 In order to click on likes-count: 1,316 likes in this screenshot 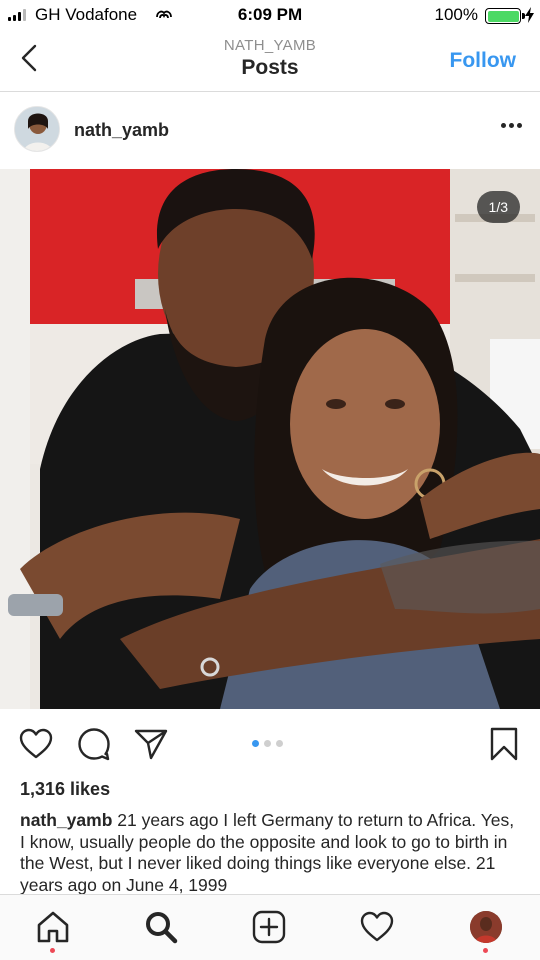, I will do `click(65, 789)`.